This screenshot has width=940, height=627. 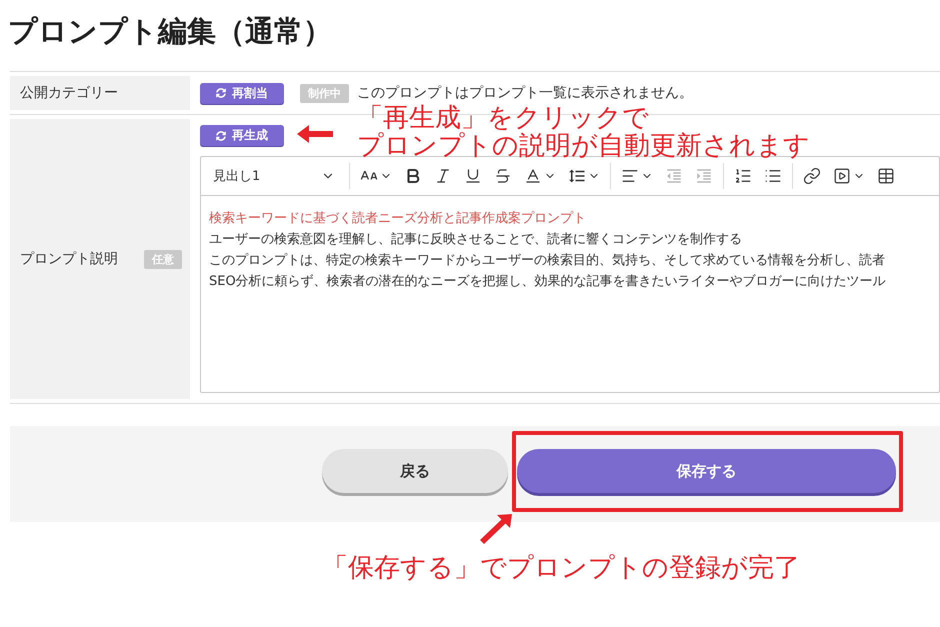 I want to click on annotation-text: 「保存する」でプロンプトの登録が完了, so click(x=561, y=568).